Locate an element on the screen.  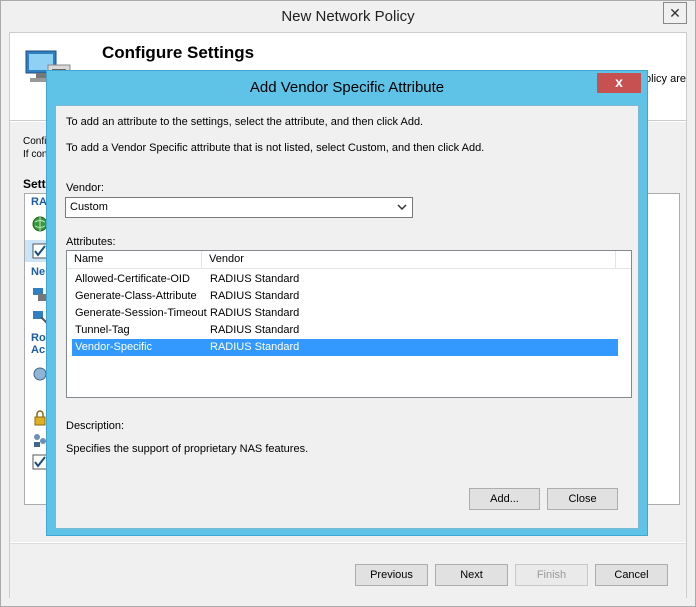
sidebar-link-ro: Ro is located at coordinates (38, 338).